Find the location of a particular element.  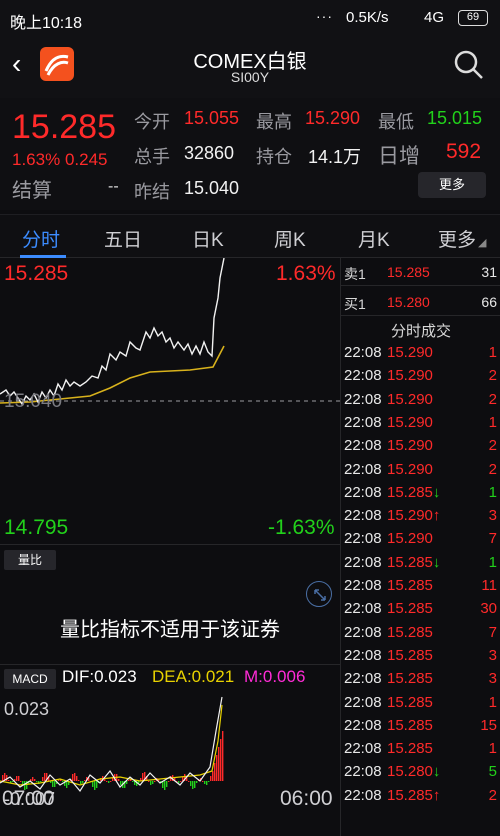

axis-price-high: 15.285 is located at coordinates (36, 273).